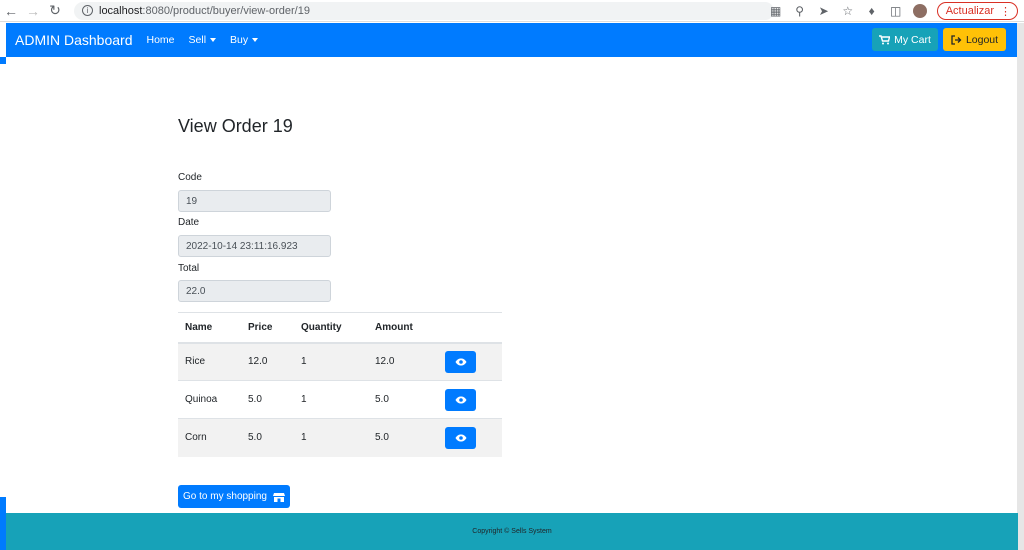  Describe the element at coordinates (11, 11) in the screenshot. I see `back-arrow-icon: ←` at that location.